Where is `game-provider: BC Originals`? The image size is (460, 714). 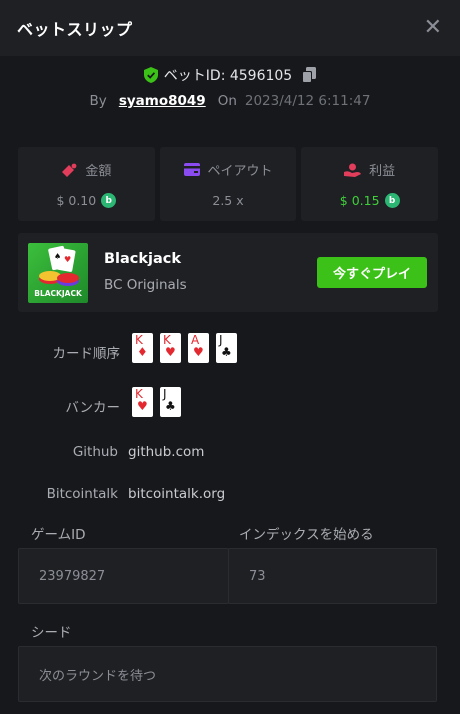
game-provider: BC Originals is located at coordinates (145, 285).